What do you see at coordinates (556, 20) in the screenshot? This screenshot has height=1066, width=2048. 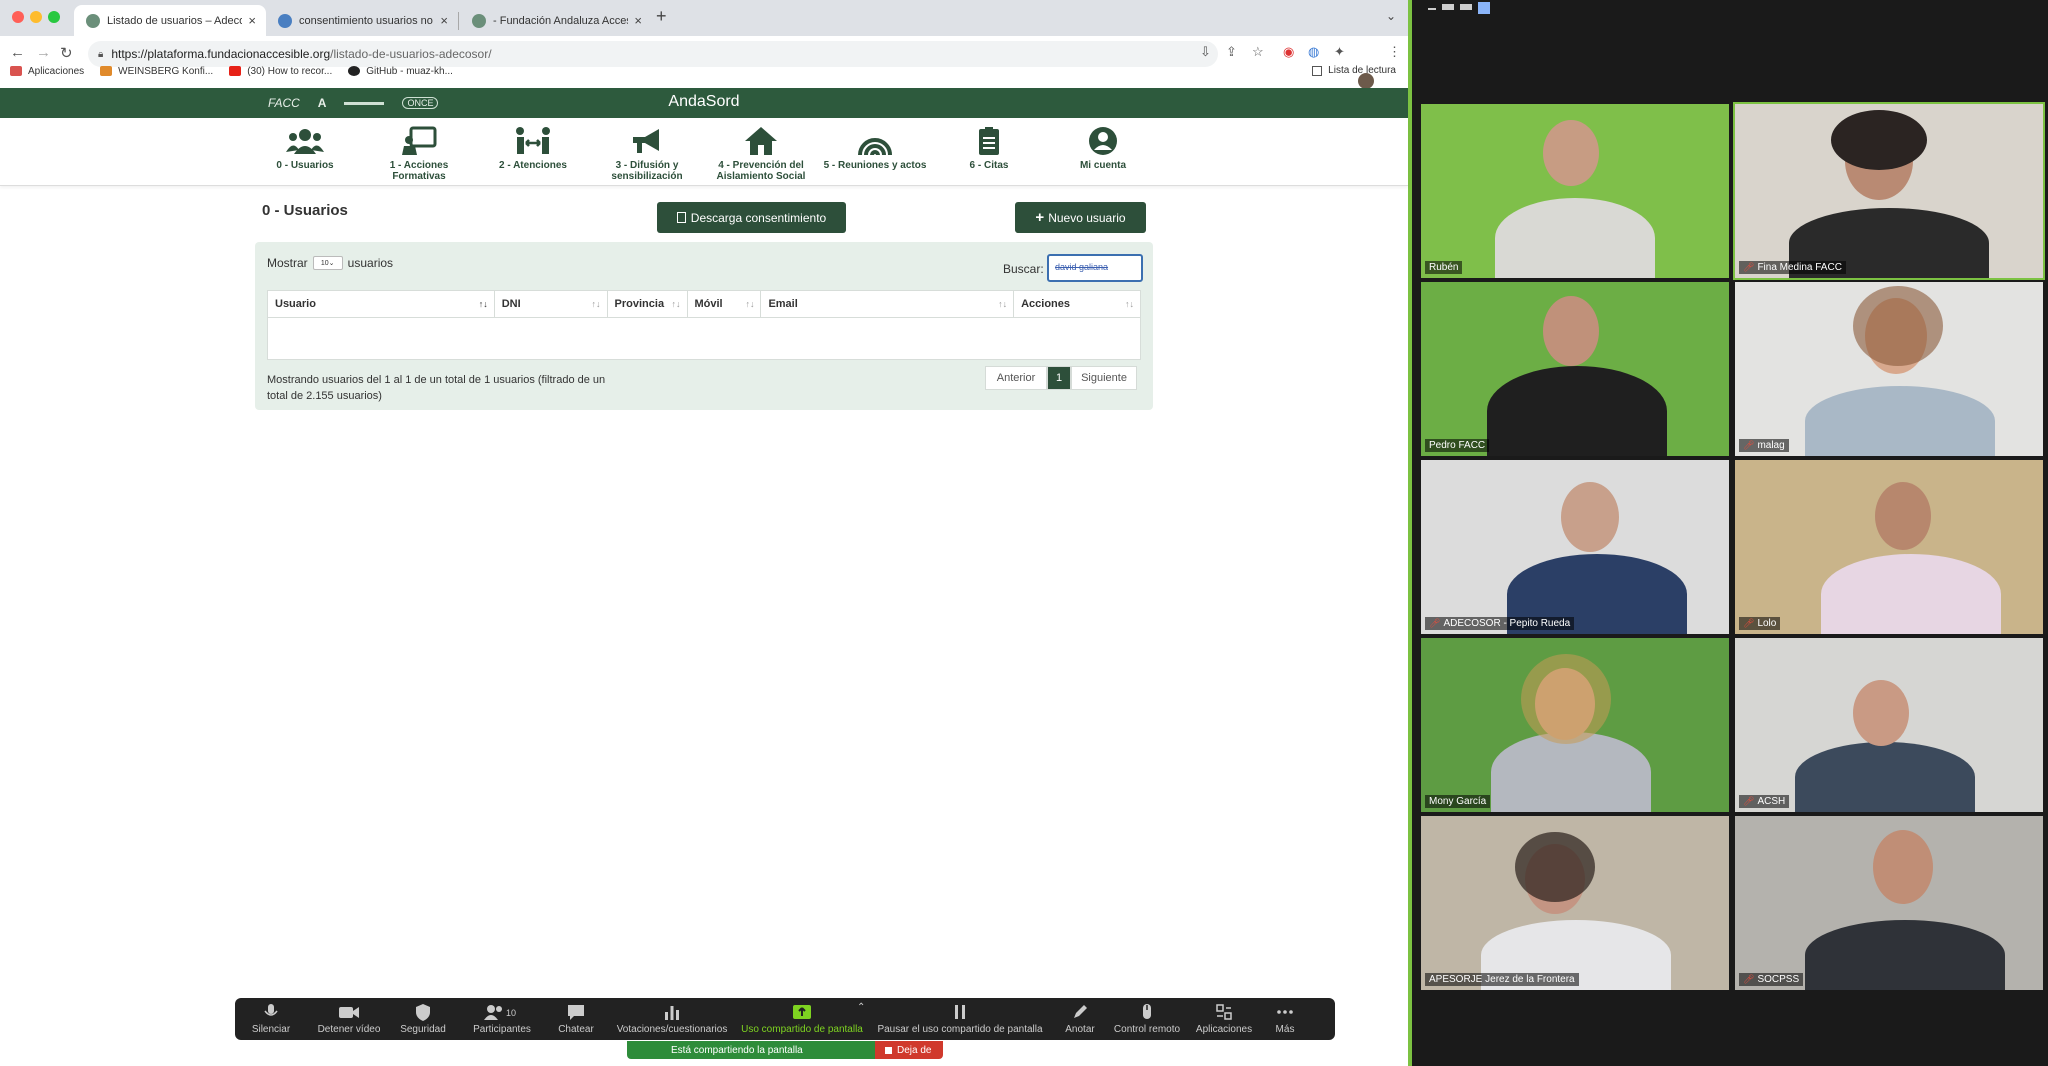 I see `browser-tab-3: - Fundación Andaluza Accesib ×` at bounding box center [556, 20].